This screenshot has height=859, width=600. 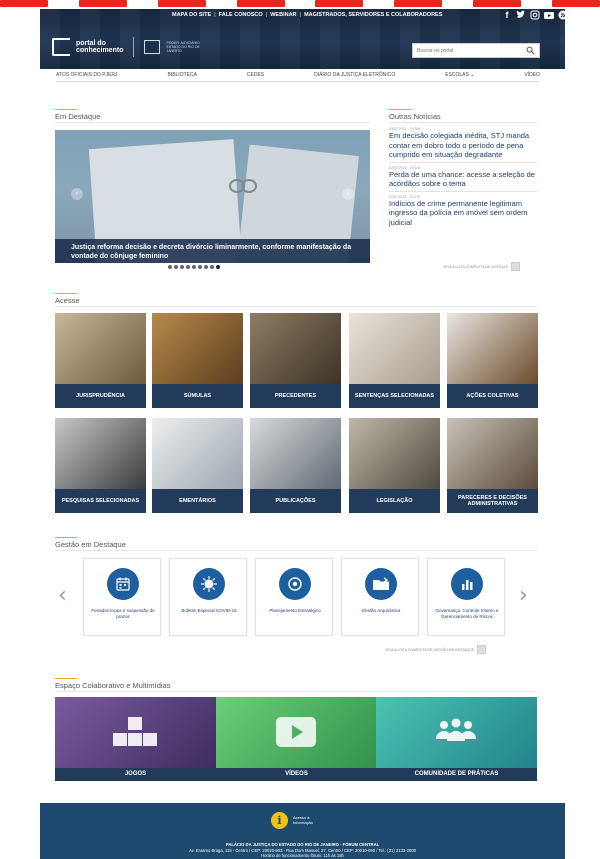 I want to click on gestao-card-label: Boletim Especial COVID-19, so click(x=209, y=610).